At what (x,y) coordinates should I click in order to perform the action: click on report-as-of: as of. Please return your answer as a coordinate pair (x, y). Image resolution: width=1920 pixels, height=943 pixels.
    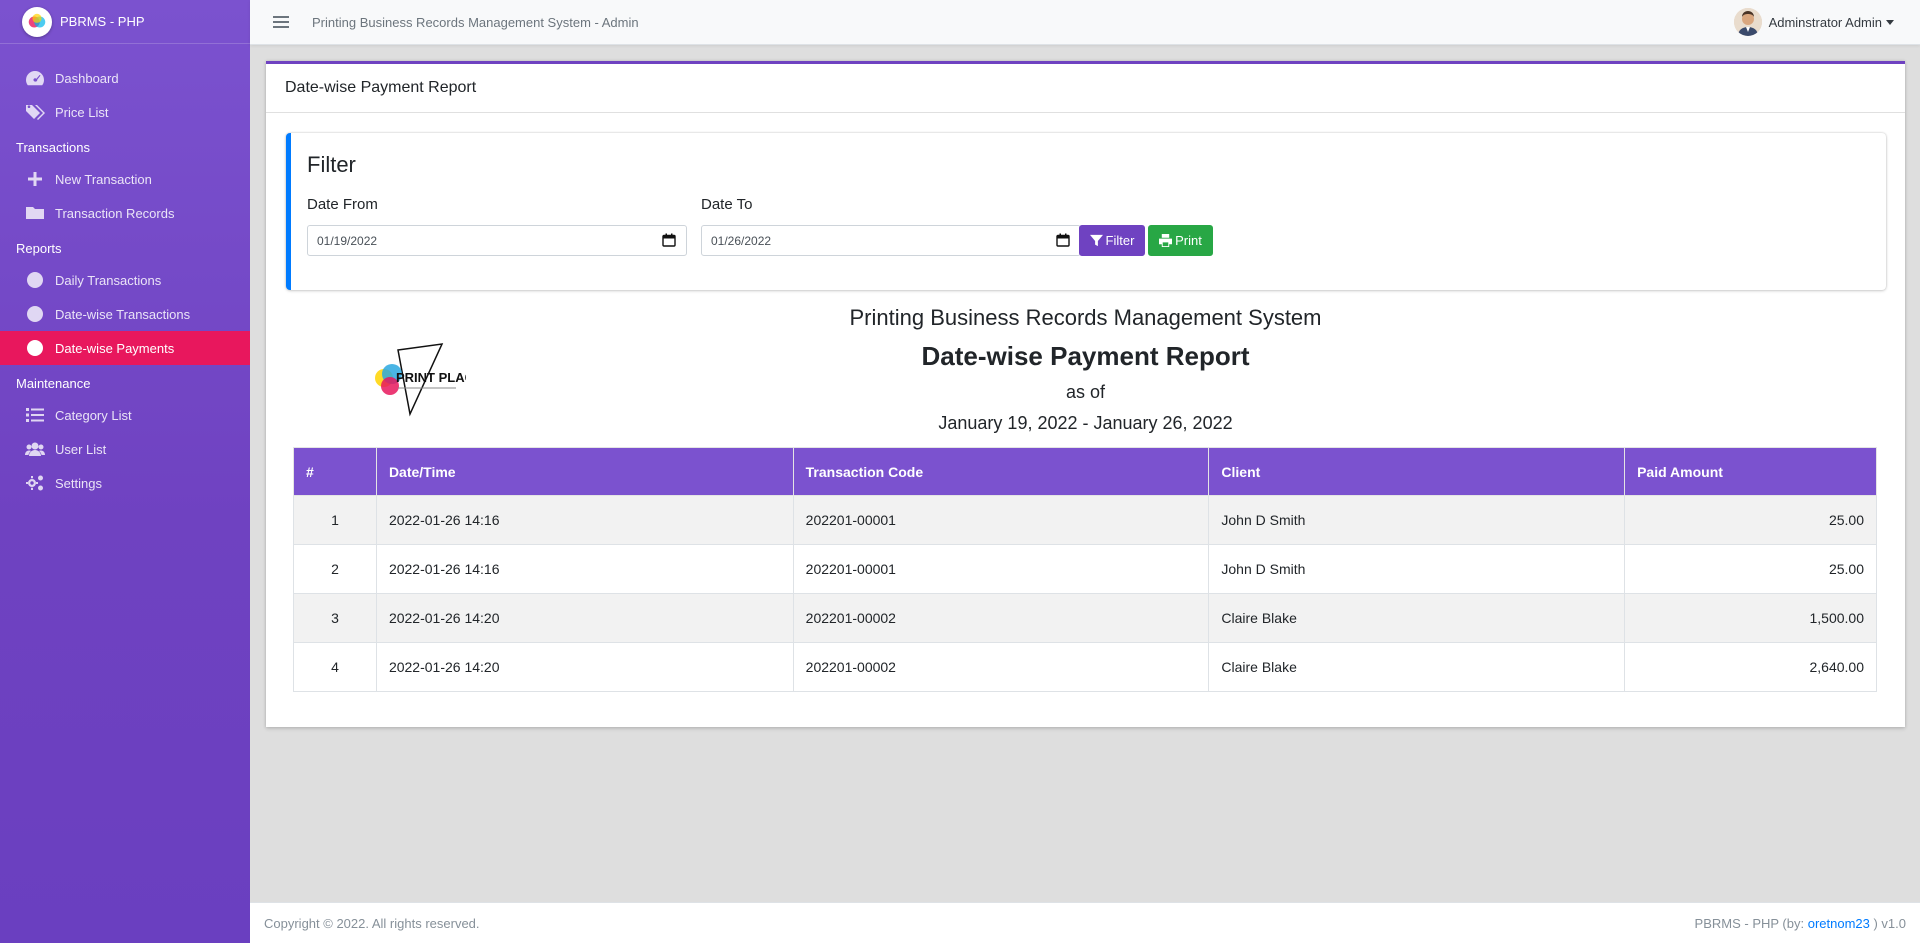
    Looking at the image, I should click on (1085, 392).